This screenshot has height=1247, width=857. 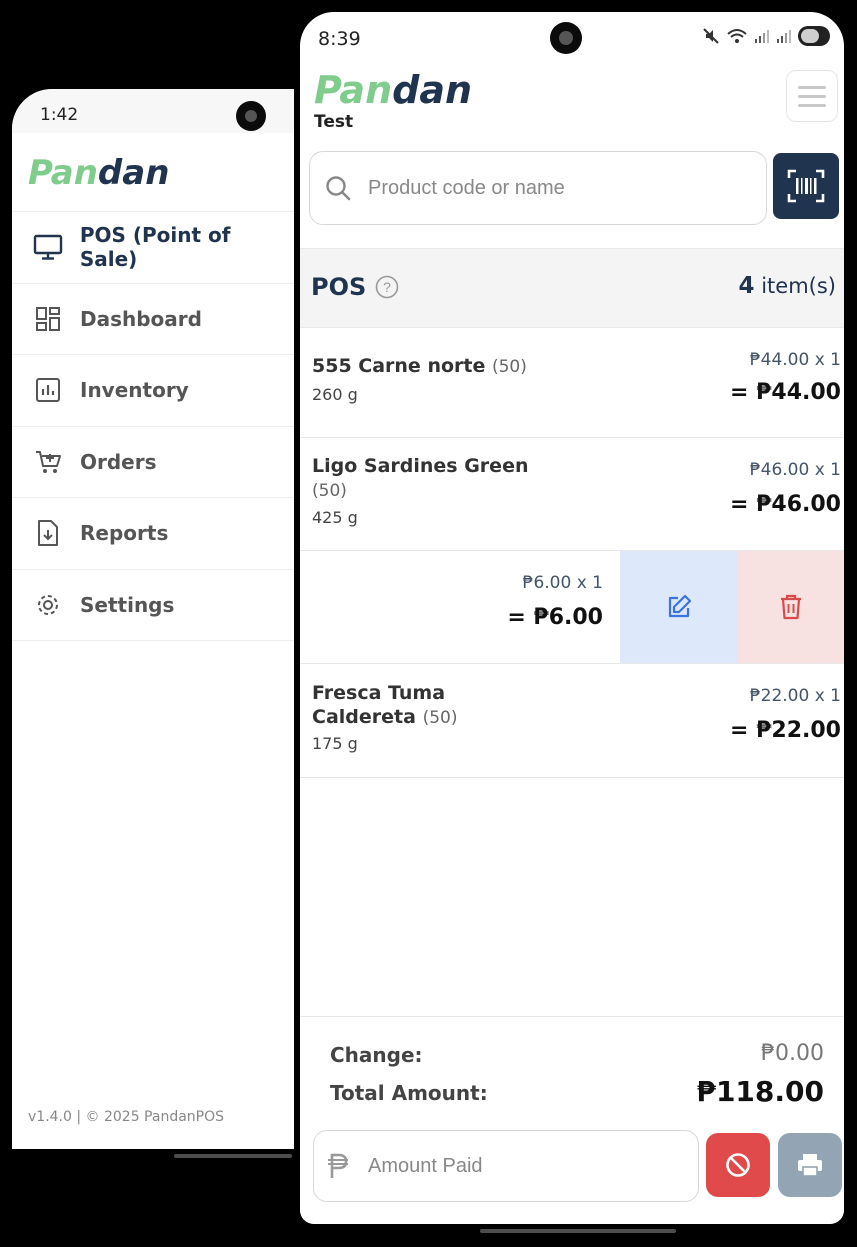 What do you see at coordinates (59, 115) in the screenshot?
I see `status-time: 1:42` at bounding box center [59, 115].